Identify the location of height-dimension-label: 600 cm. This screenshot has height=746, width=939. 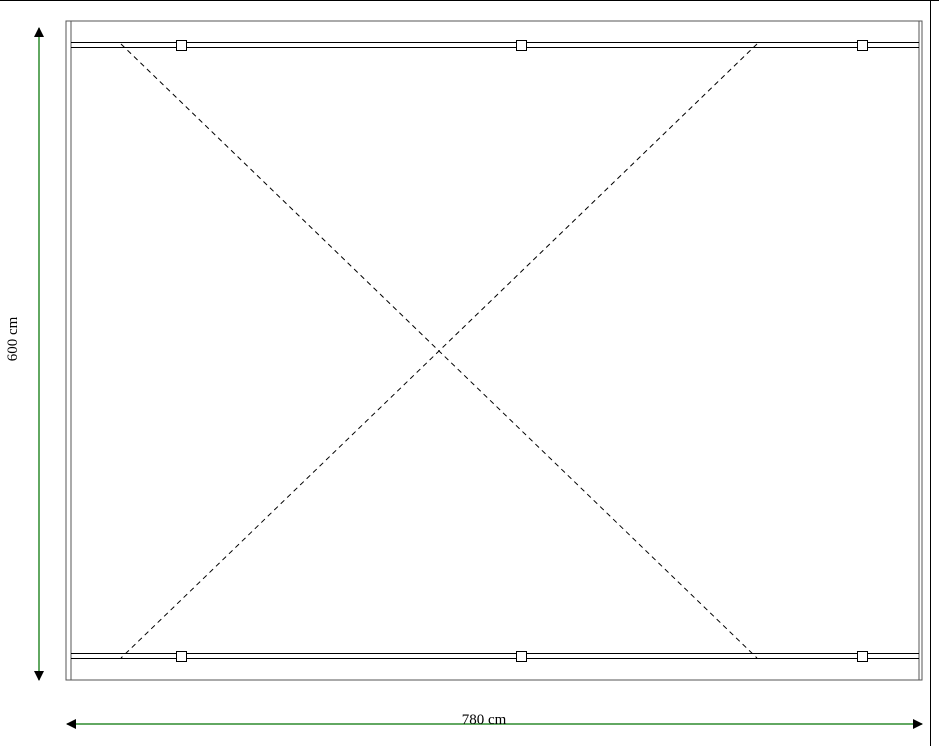
(13, 338).